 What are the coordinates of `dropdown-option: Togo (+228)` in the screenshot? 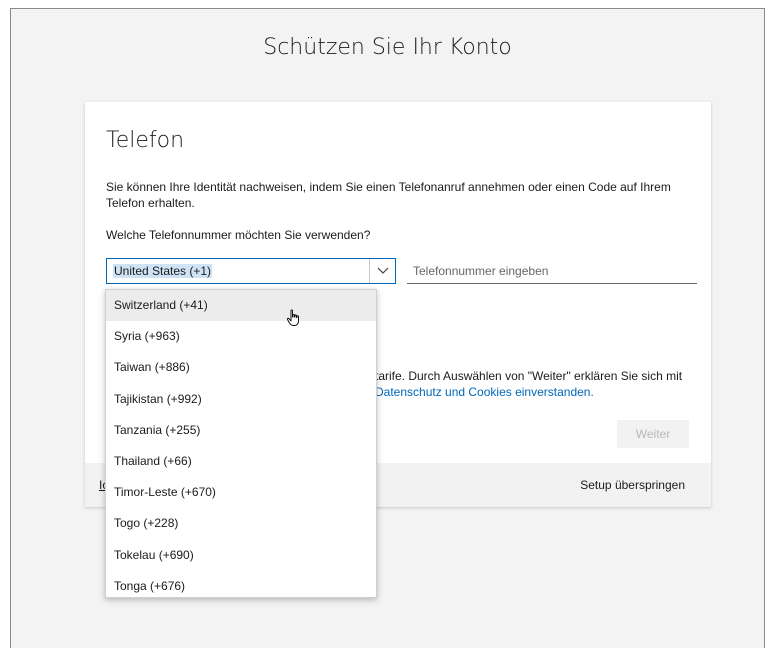 It's located at (241, 523).